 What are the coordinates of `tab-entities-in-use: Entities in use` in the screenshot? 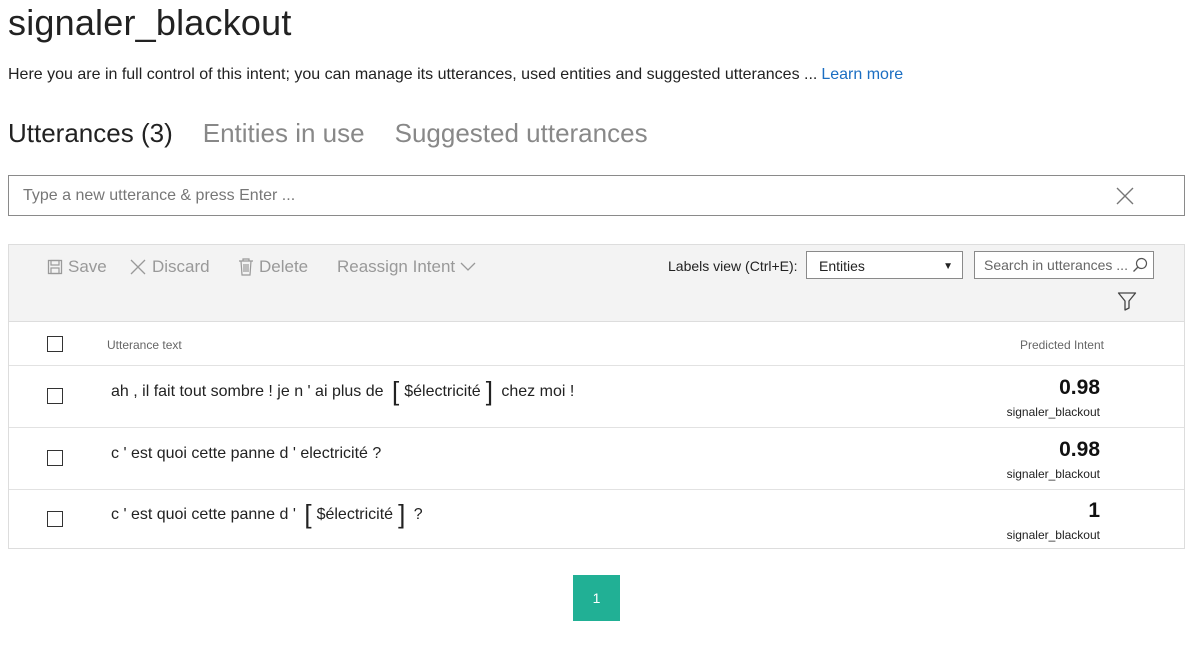 It's located at (284, 133).